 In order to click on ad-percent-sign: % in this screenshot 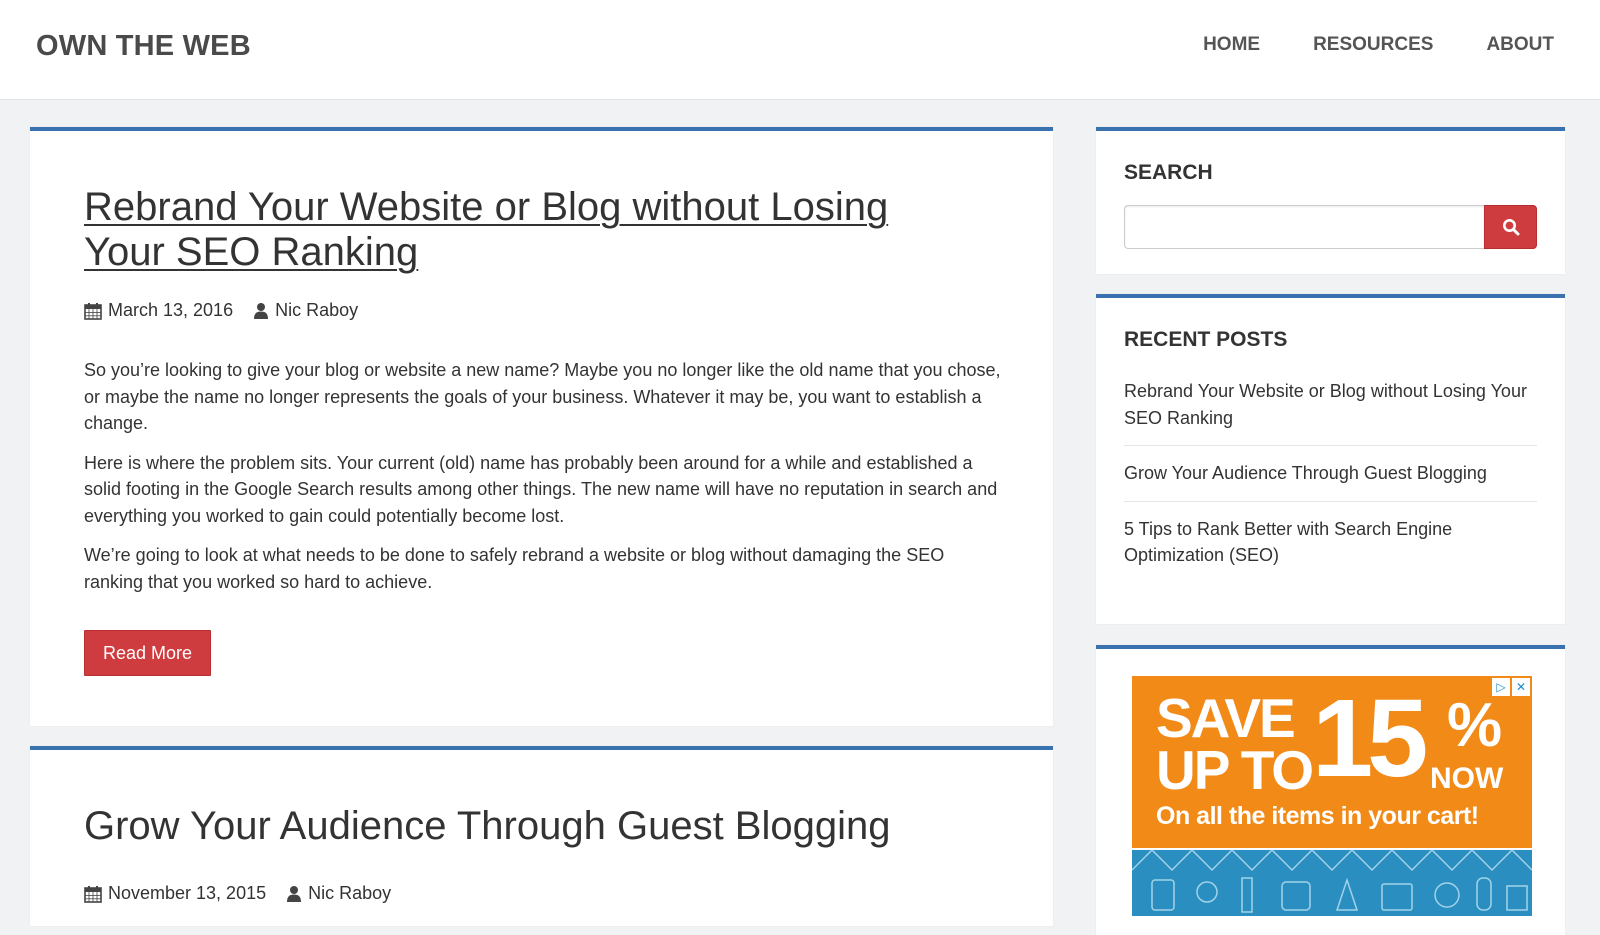, I will do `click(1475, 725)`.